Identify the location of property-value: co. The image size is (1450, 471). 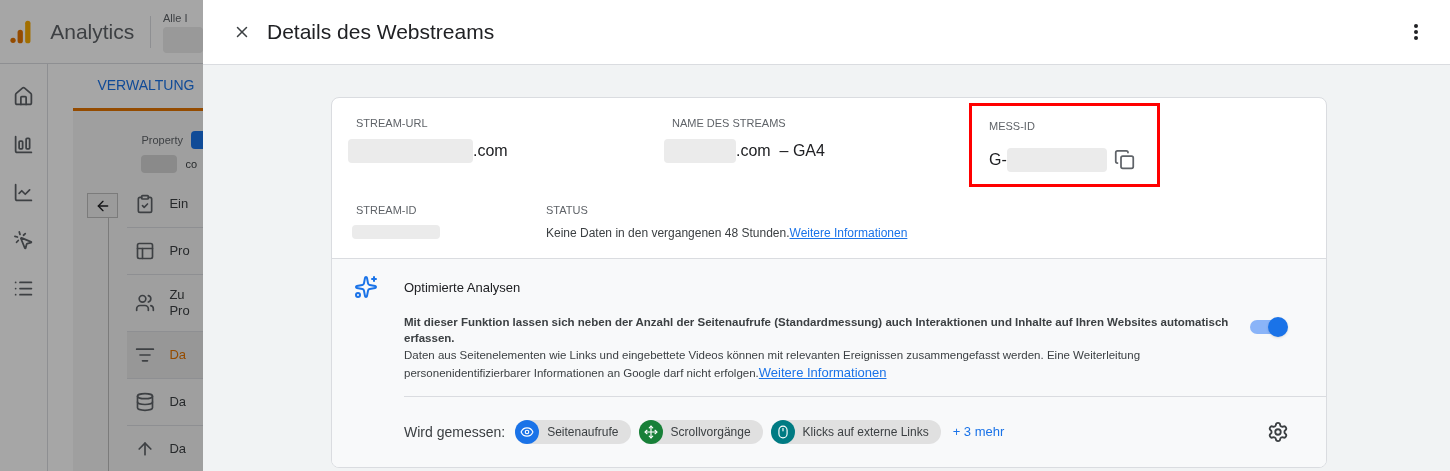
(191, 164).